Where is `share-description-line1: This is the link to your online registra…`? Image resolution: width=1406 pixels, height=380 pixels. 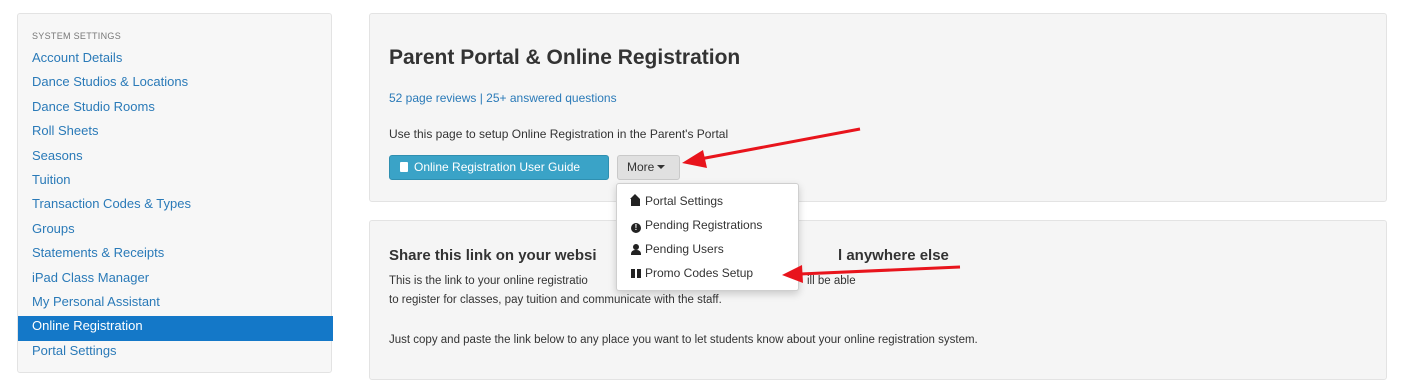 share-description-line1: This is the link to your online registra… is located at coordinates (622, 281).